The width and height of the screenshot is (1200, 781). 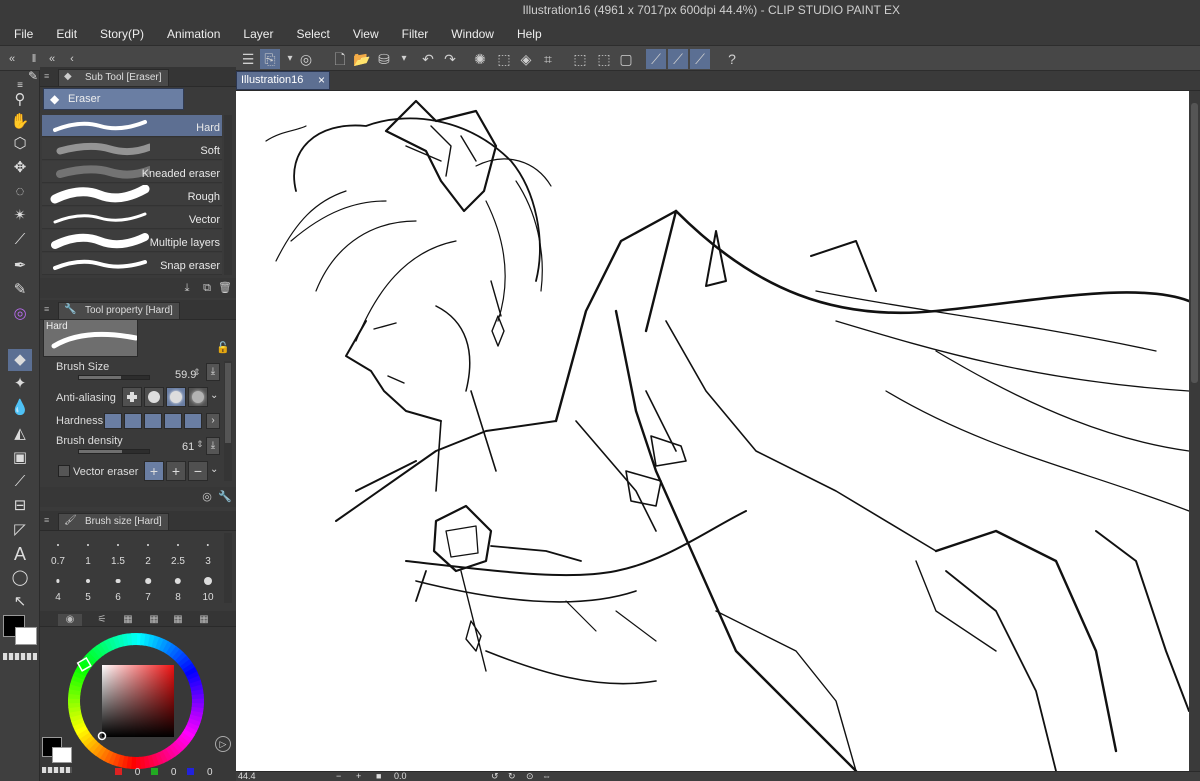 What do you see at coordinates (118, 551) in the screenshot?
I see `brush-size-preset: 1.5` at bounding box center [118, 551].